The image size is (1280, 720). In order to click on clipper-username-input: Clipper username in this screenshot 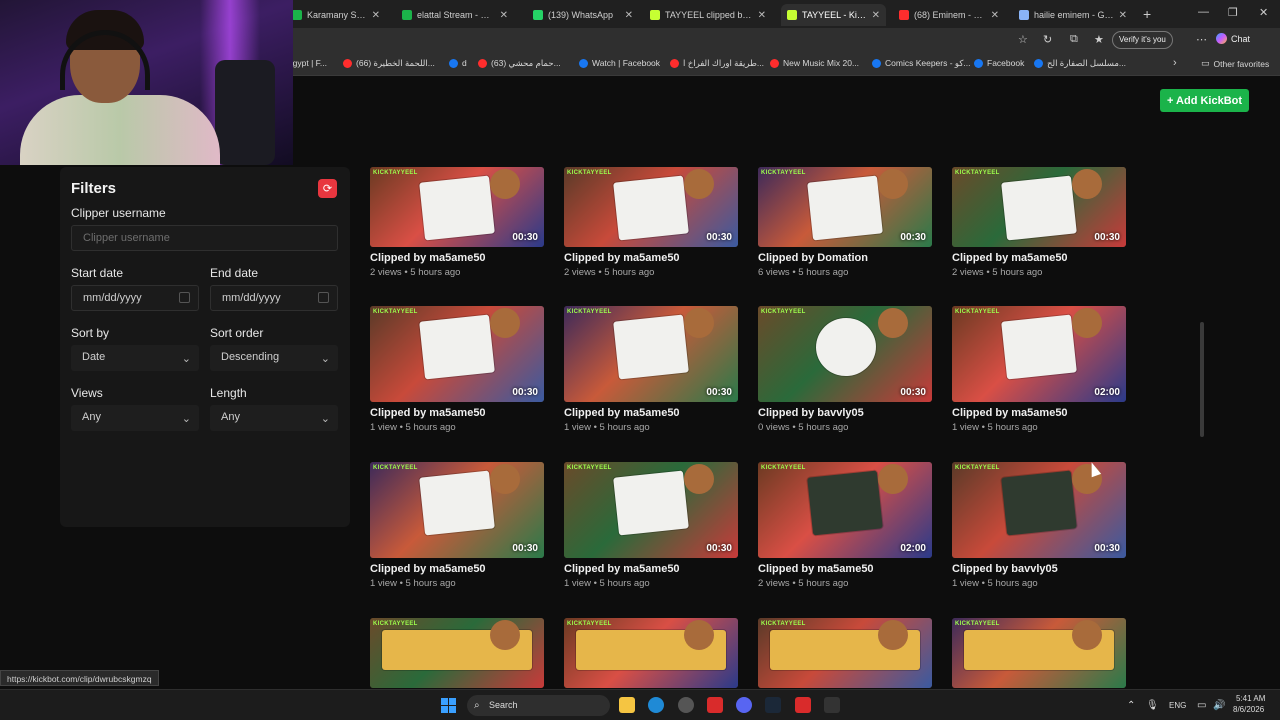, I will do `click(204, 238)`.